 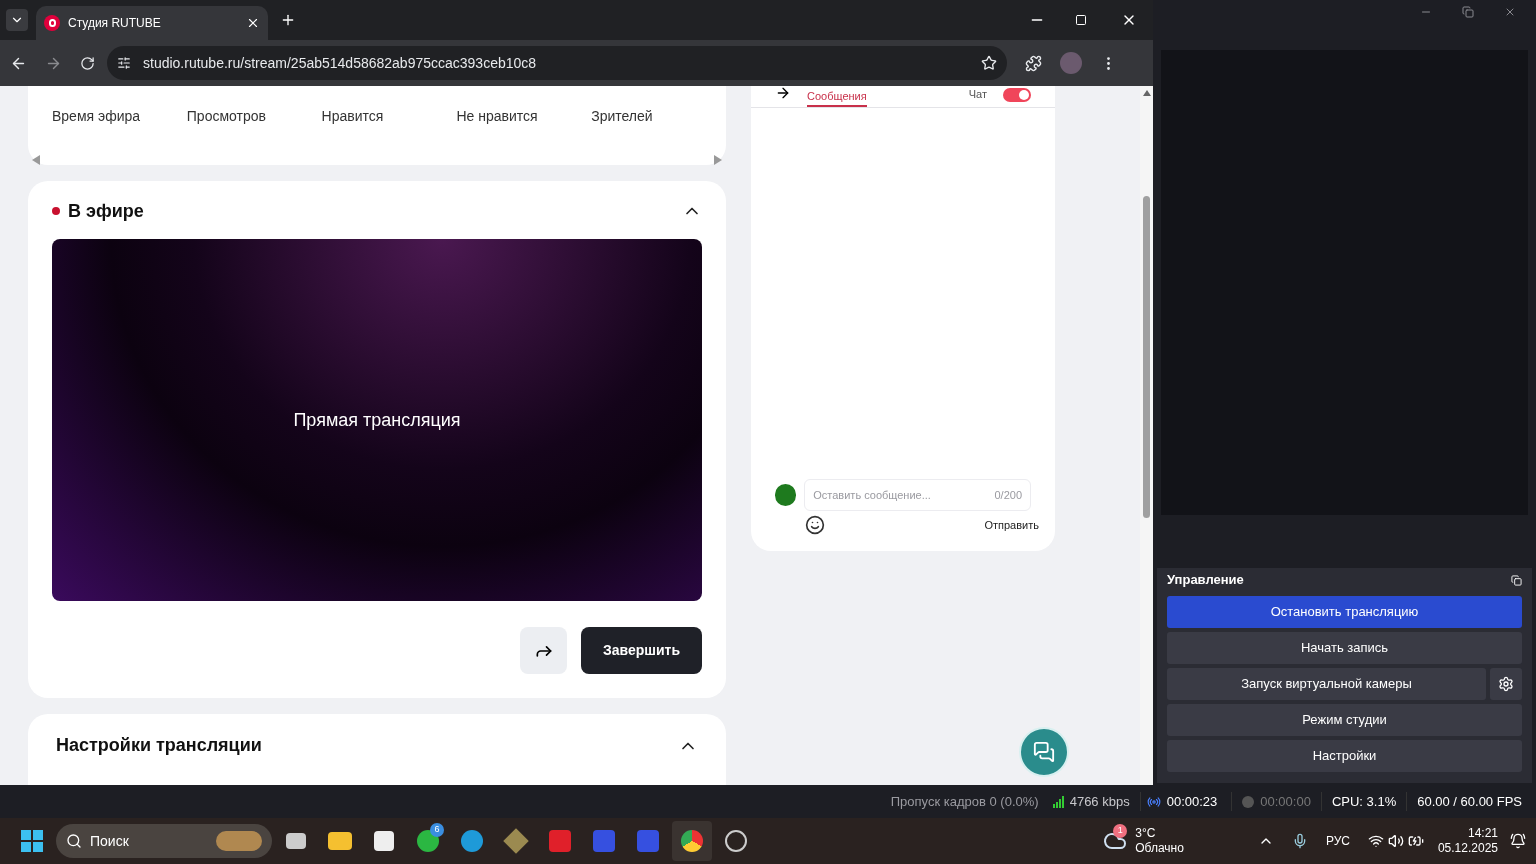 I want to click on tab-list-button, so click(x=17, y=20).